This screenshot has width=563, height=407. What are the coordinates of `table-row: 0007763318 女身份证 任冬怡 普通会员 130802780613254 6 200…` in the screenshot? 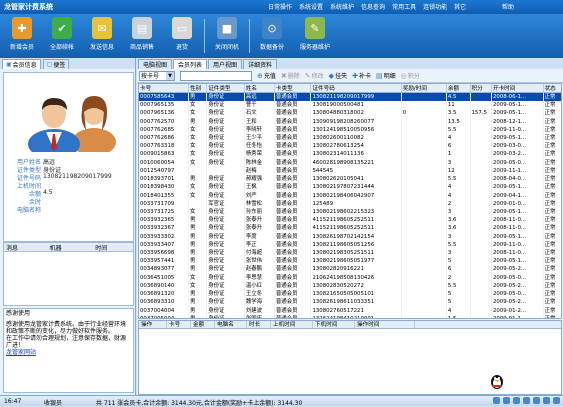 It's located at (350, 146).